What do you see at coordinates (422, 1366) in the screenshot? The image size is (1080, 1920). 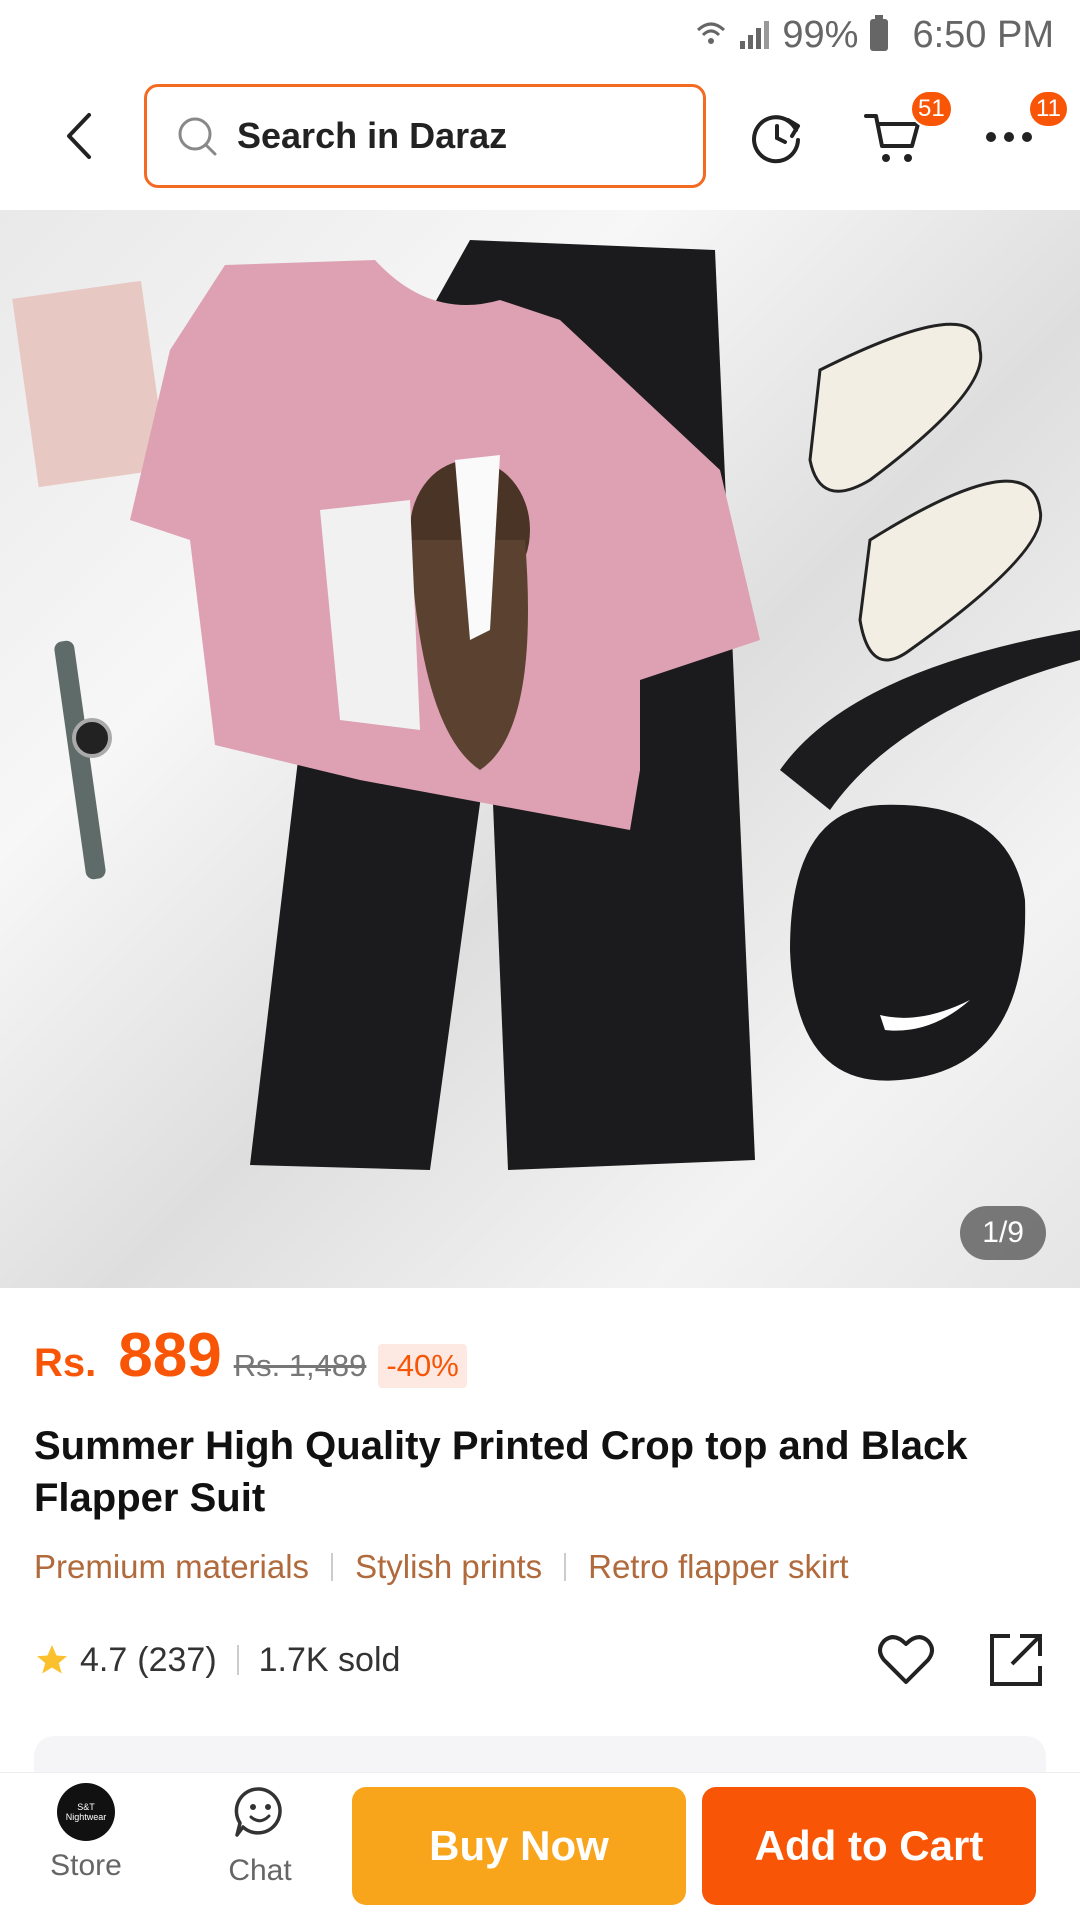 I see `discount-badge: -40%` at bounding box center [422, 1366].